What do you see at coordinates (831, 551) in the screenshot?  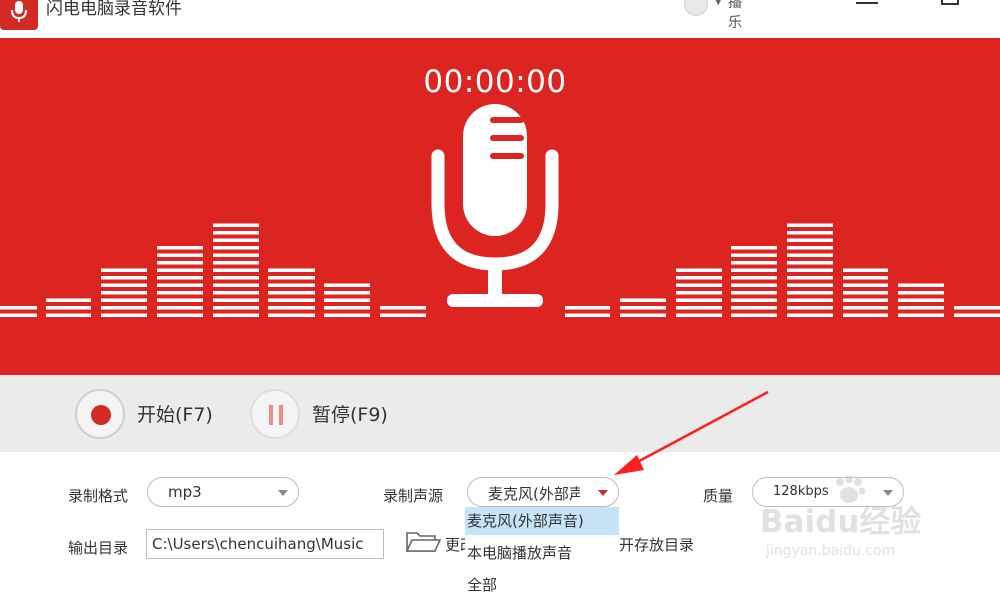 I see `watermark-url: jingyan.baidu.com` at bounding box center [831, 551].